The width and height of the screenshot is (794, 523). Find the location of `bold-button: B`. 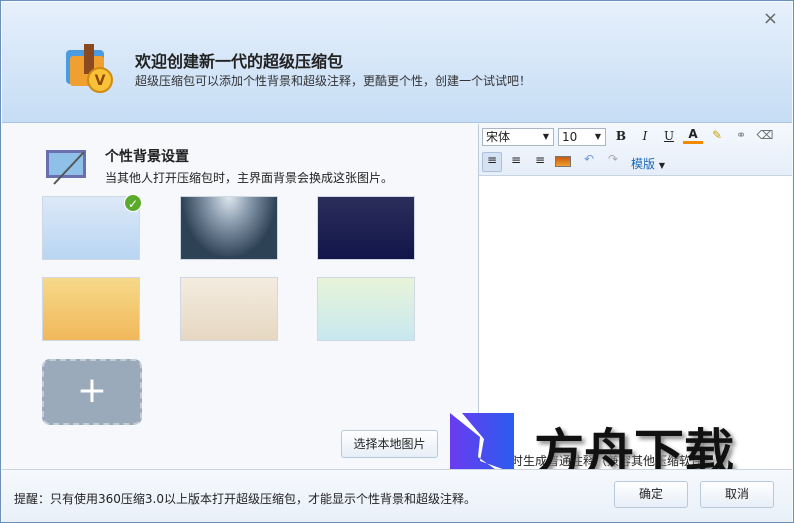

bold-button: B is located at coordinates (621, 136).